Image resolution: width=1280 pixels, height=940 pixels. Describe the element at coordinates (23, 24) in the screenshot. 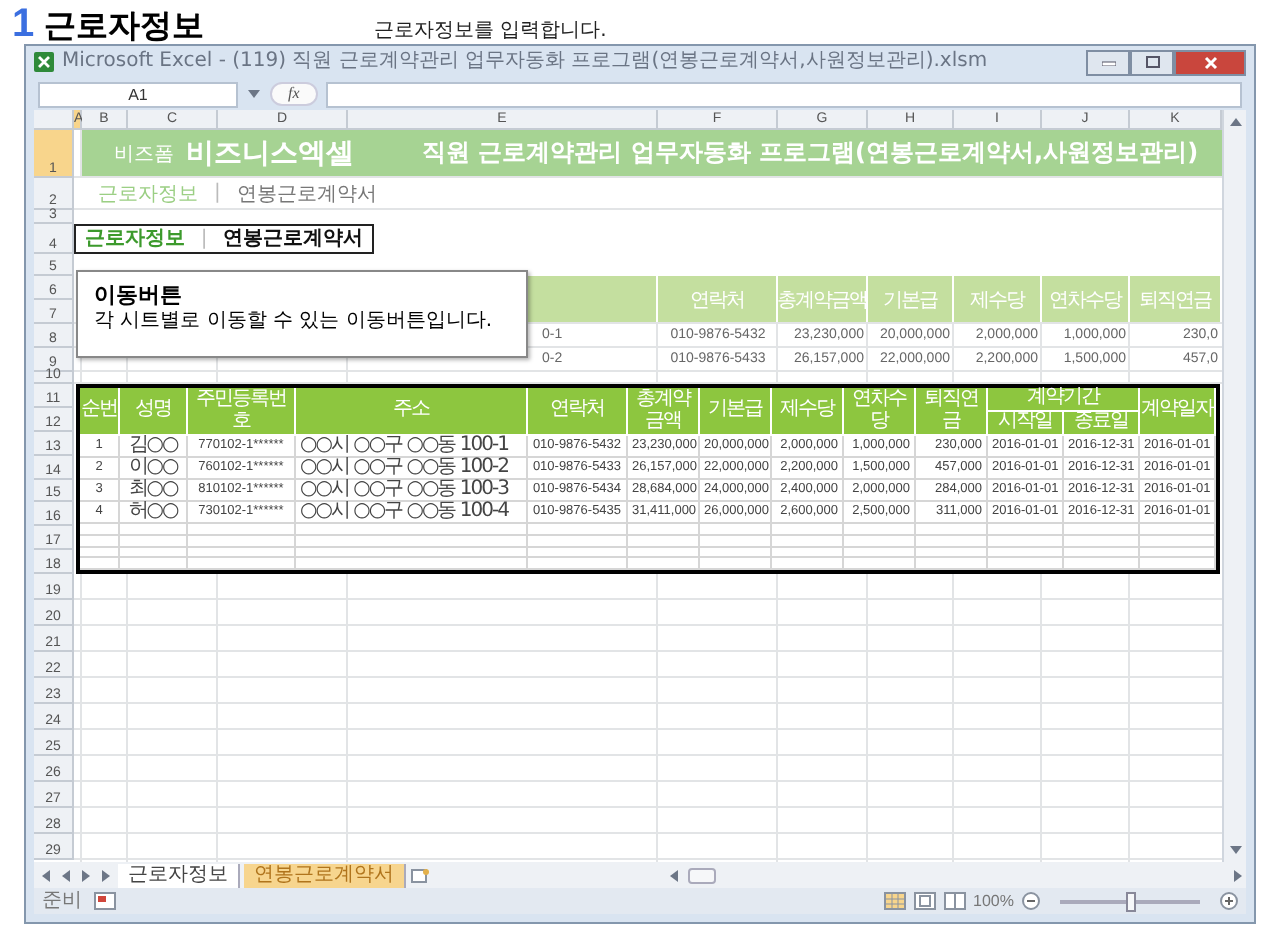

I see `step-number: 1` at that location.